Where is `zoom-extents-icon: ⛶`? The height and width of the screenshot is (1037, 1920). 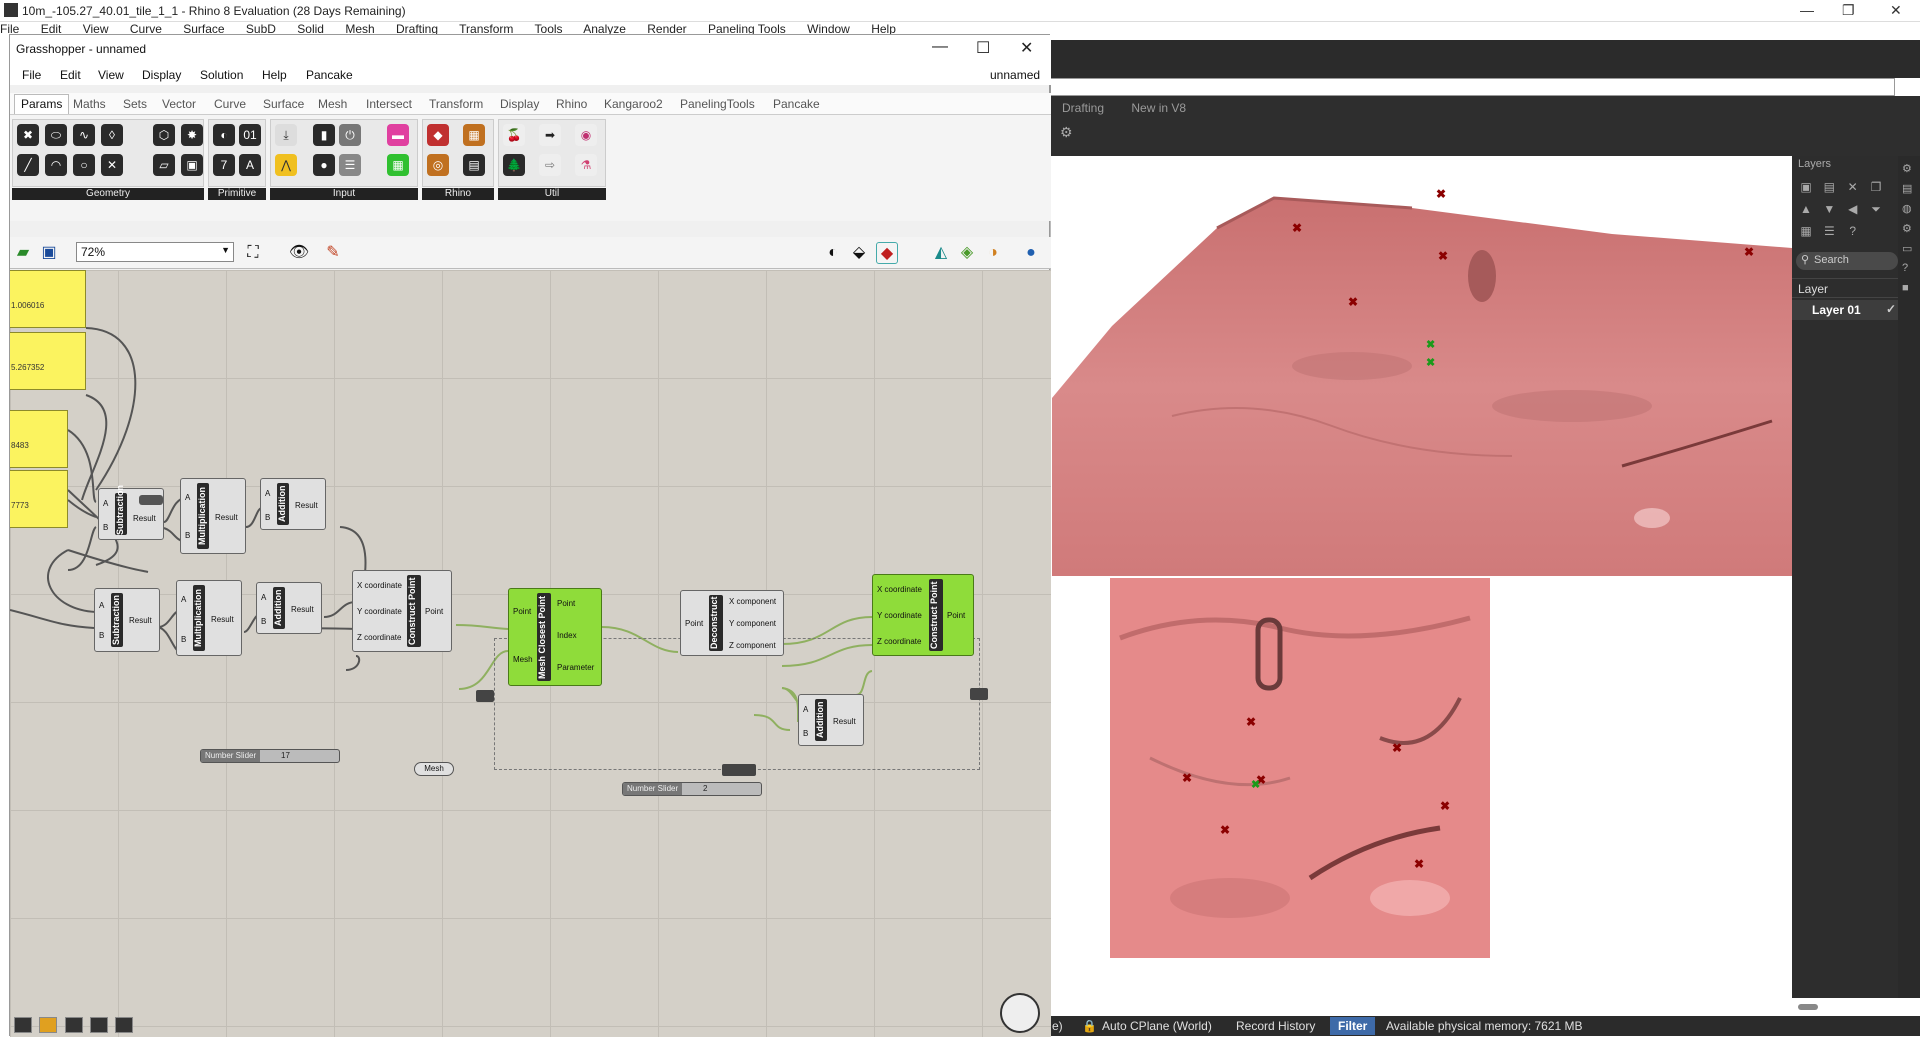
zoom-extents-icon: ⛶ is located at coordinates (253, 253).